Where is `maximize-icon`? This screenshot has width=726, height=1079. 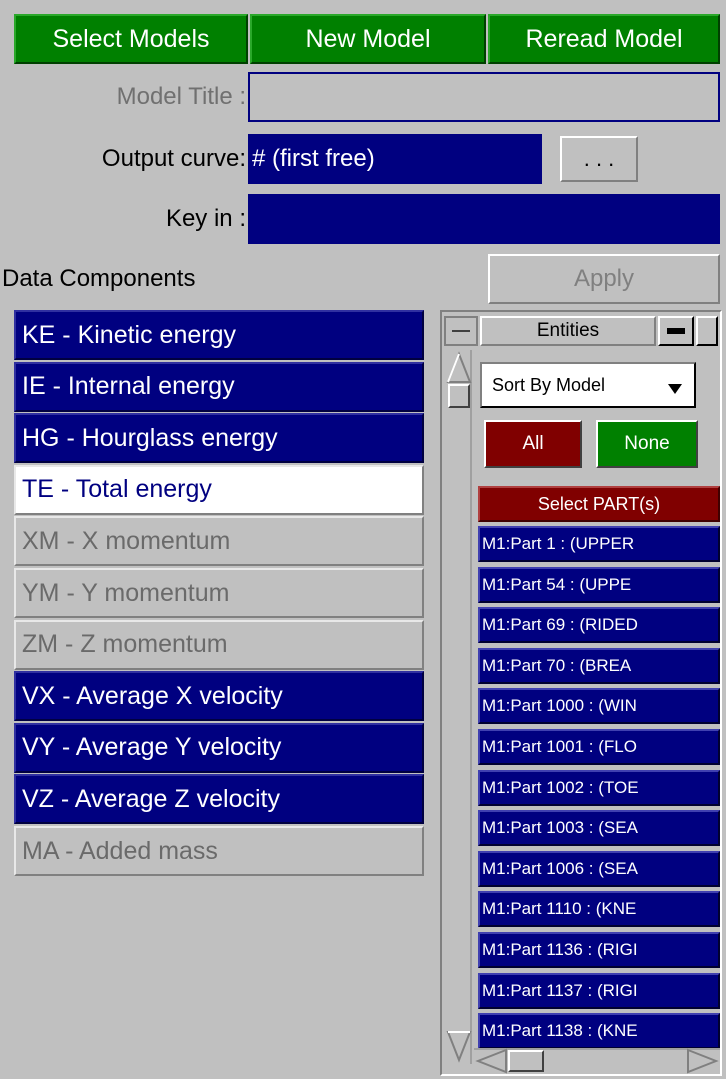 maximize-icon is located at coordinates (707, 331).